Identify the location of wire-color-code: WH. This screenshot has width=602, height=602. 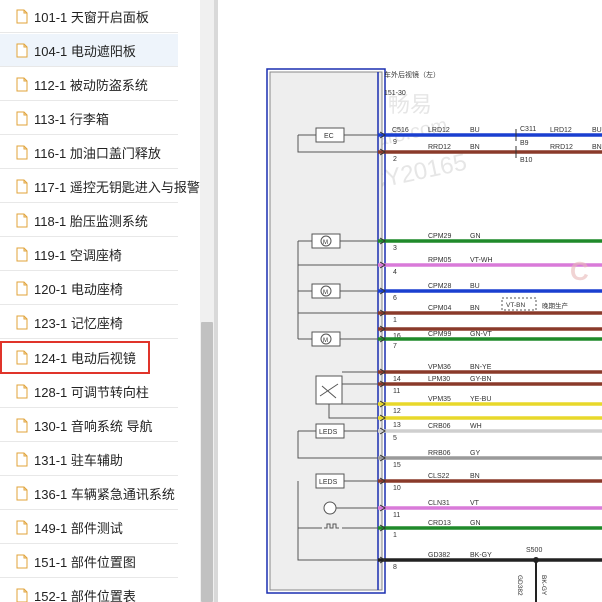
(476, 426).